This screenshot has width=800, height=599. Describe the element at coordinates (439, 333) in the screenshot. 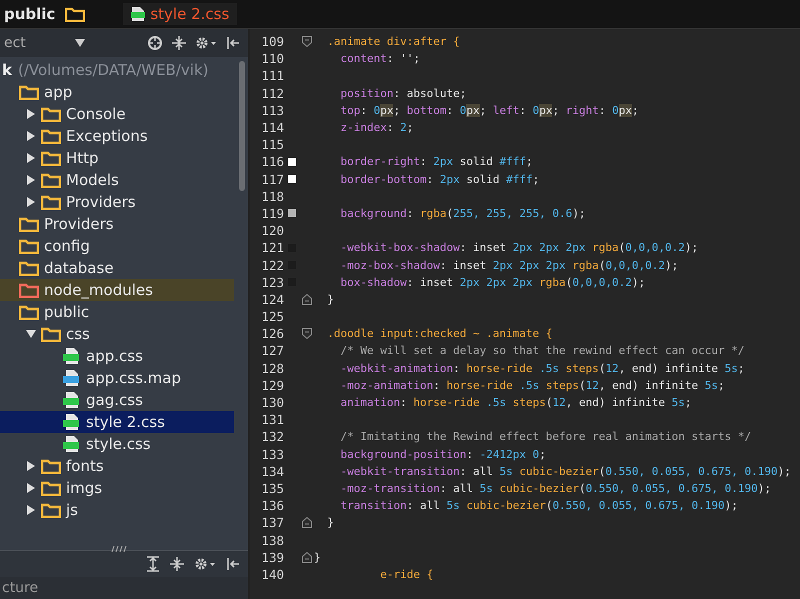

I see `code-line: .doodle input:checked ~ .animate {` at that location.